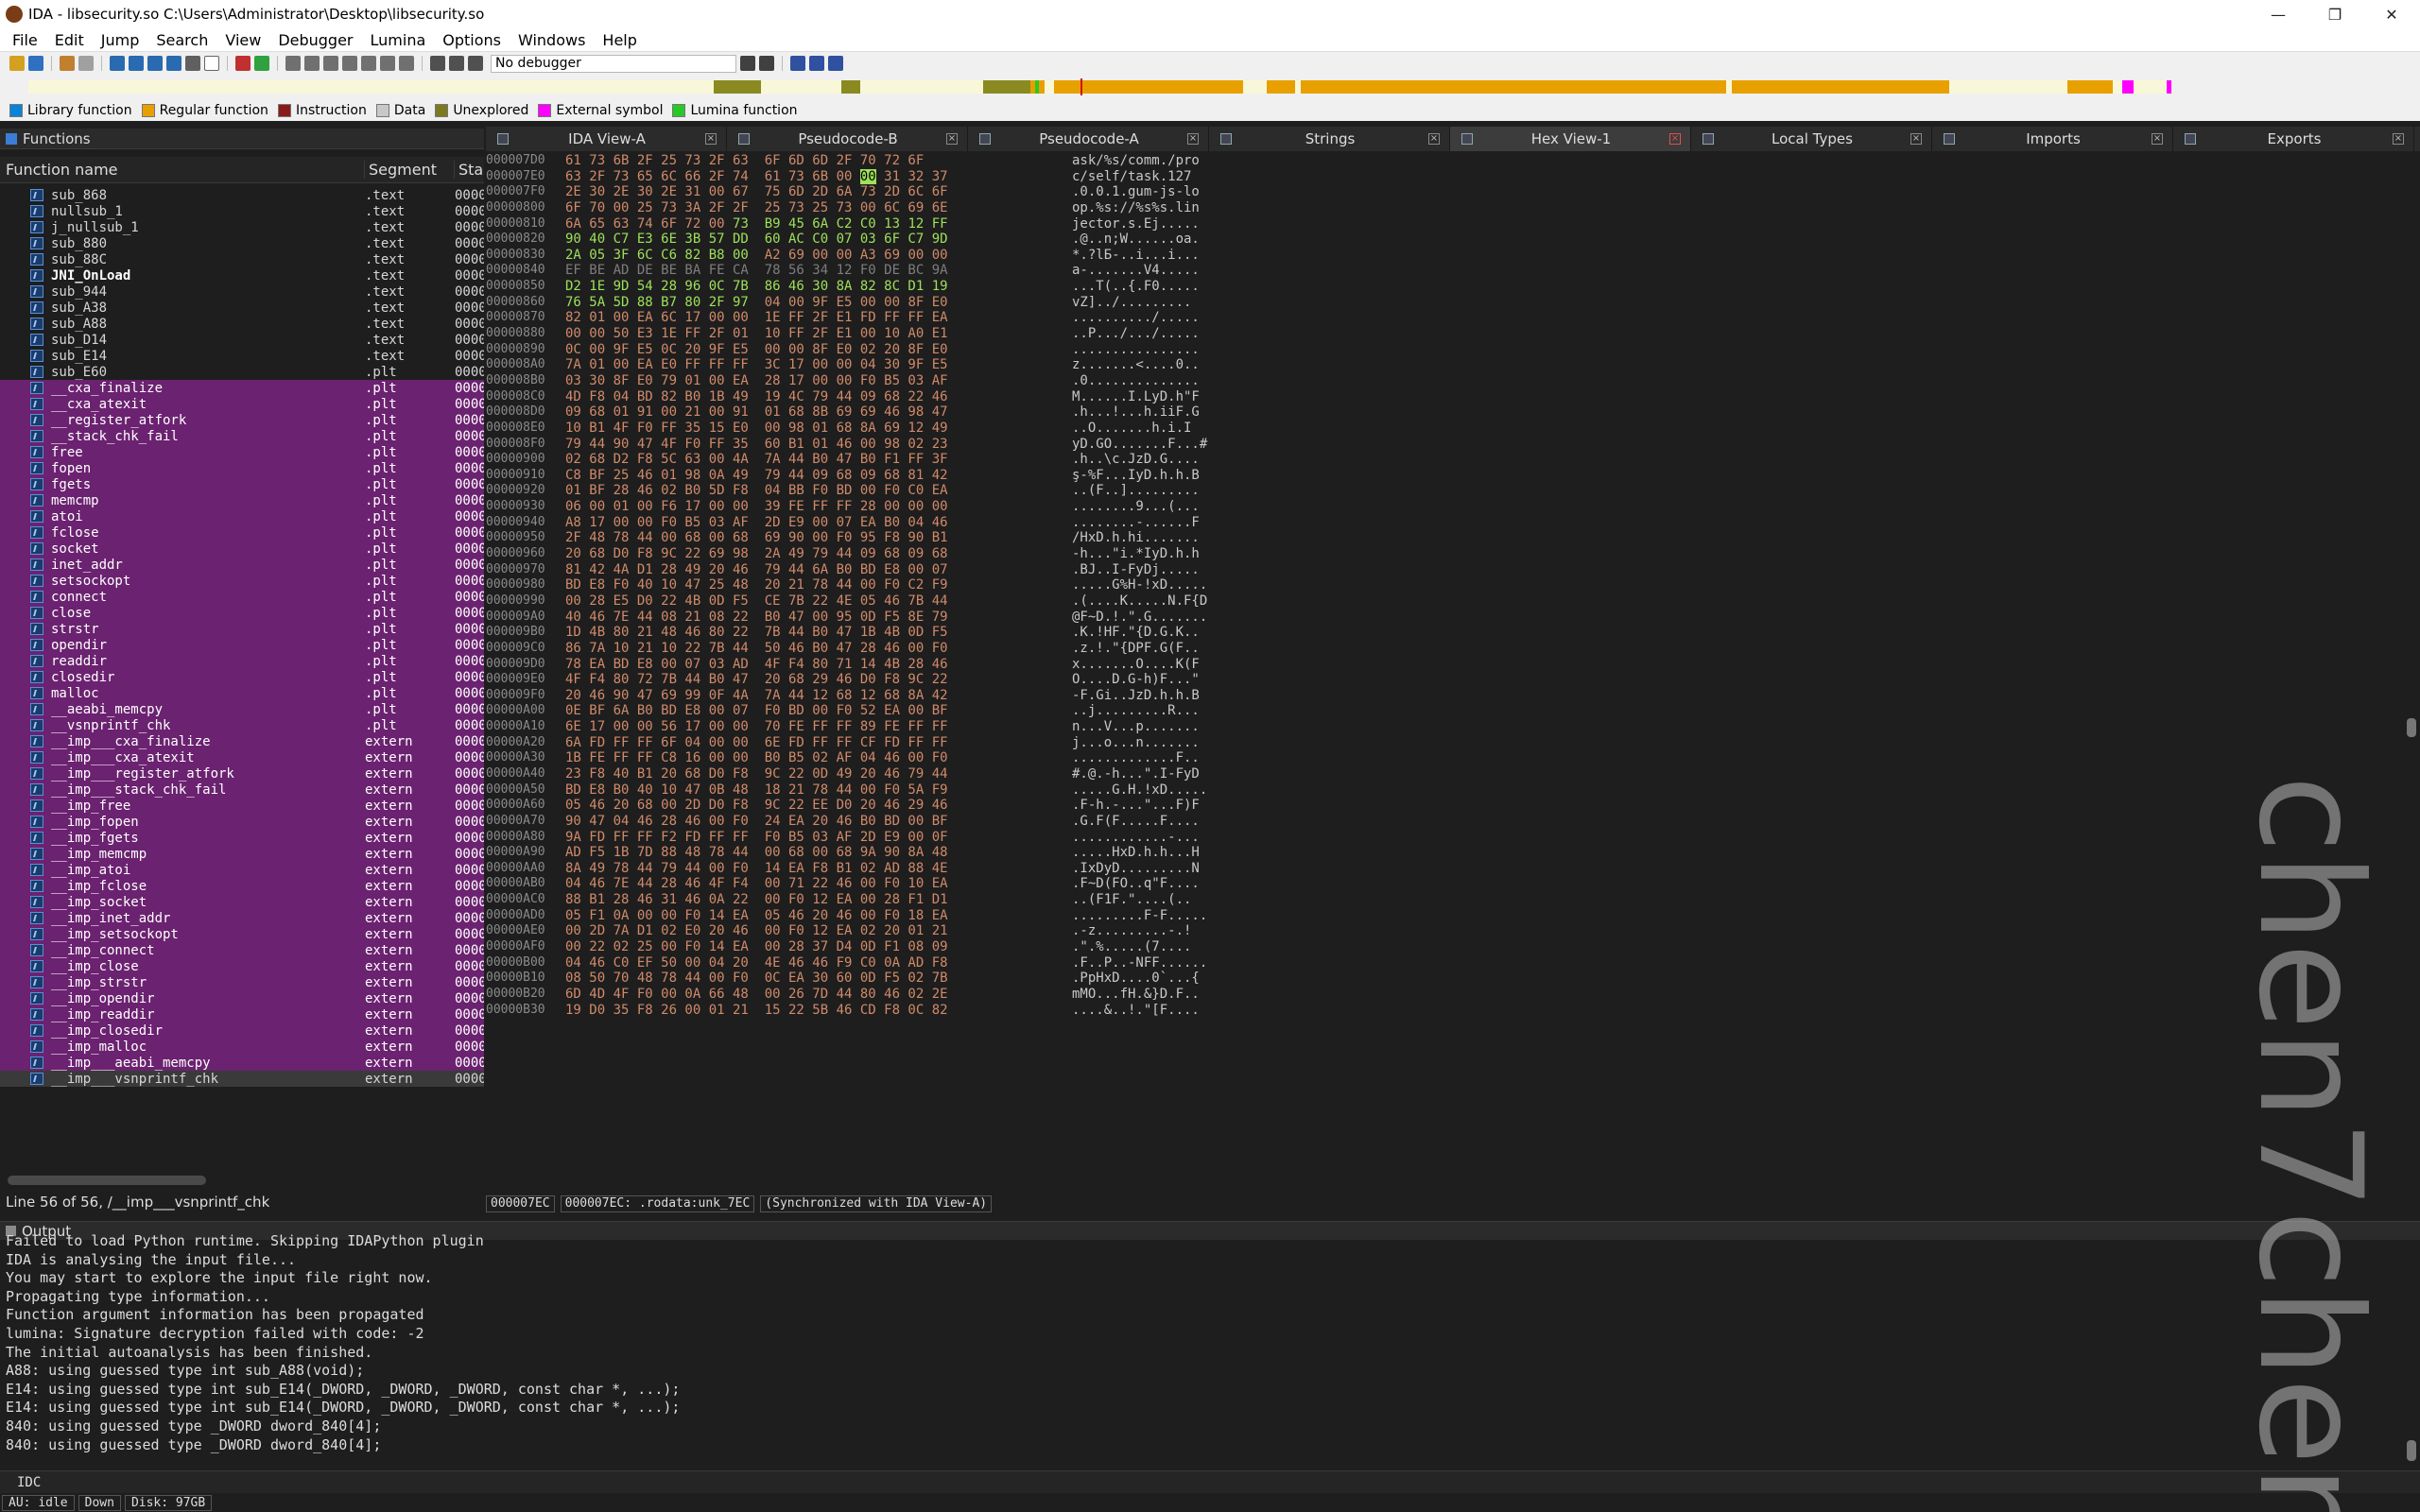 The image size is (2420, 1512). Describe the element at coordinates (242, 243) in the screenshot. I see `function-row: sub_880 .text 0000` at that location.